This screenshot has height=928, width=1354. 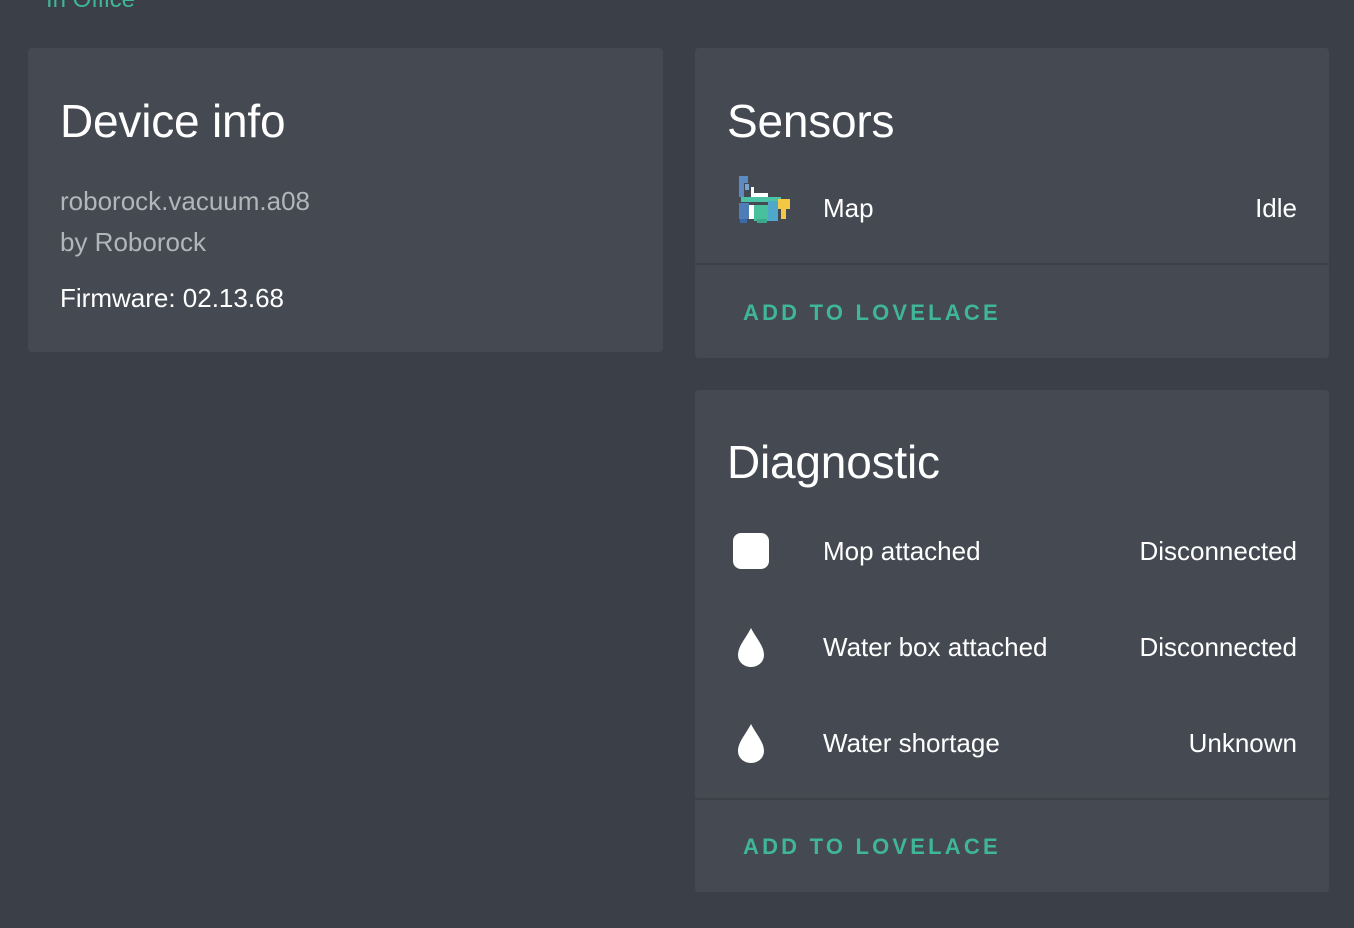 What do you see at coordinates (811, 121) in the screenshot?
I see `sensors-title: Sensors` at bounding box center [811, 121].